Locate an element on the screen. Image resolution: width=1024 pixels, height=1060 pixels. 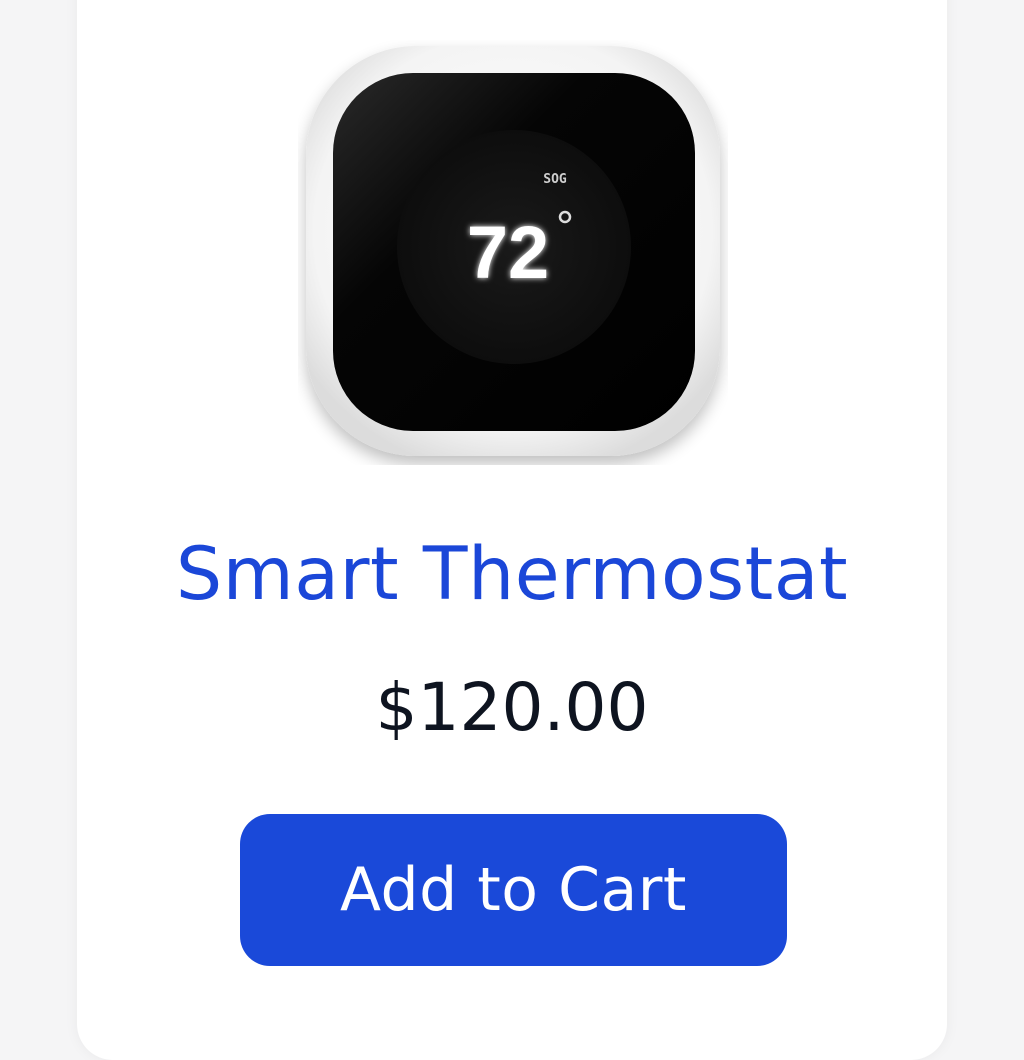
product-title: Smart Thermostat is located at coordinates (512, 574).